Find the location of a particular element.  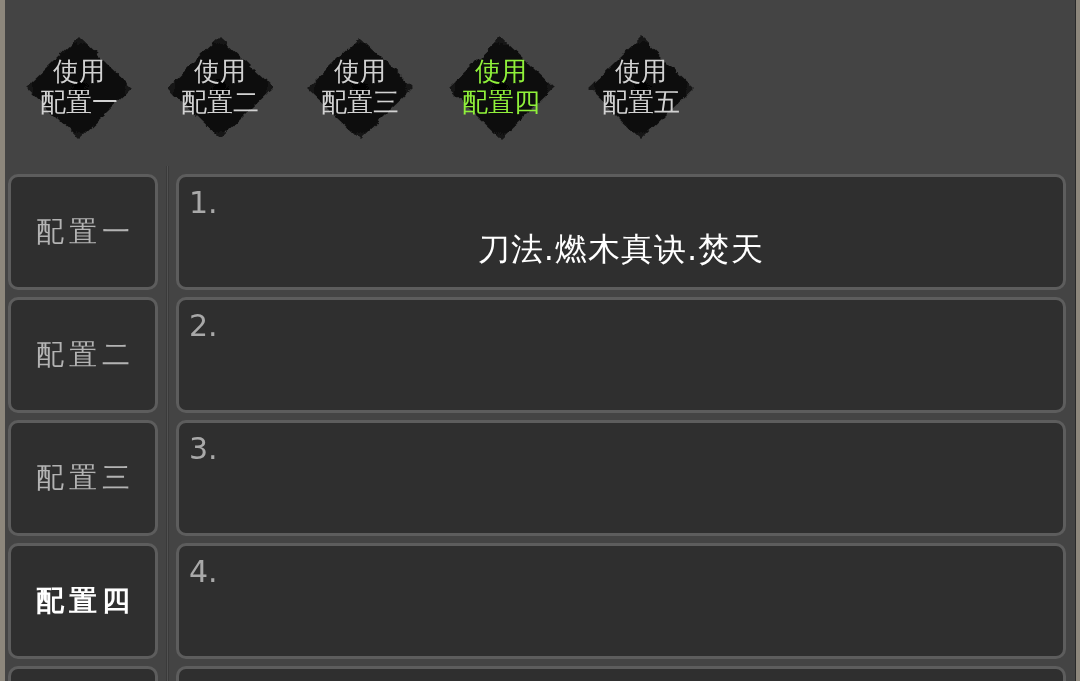

skill-slot: 2. is located at coordinates (621, 355).